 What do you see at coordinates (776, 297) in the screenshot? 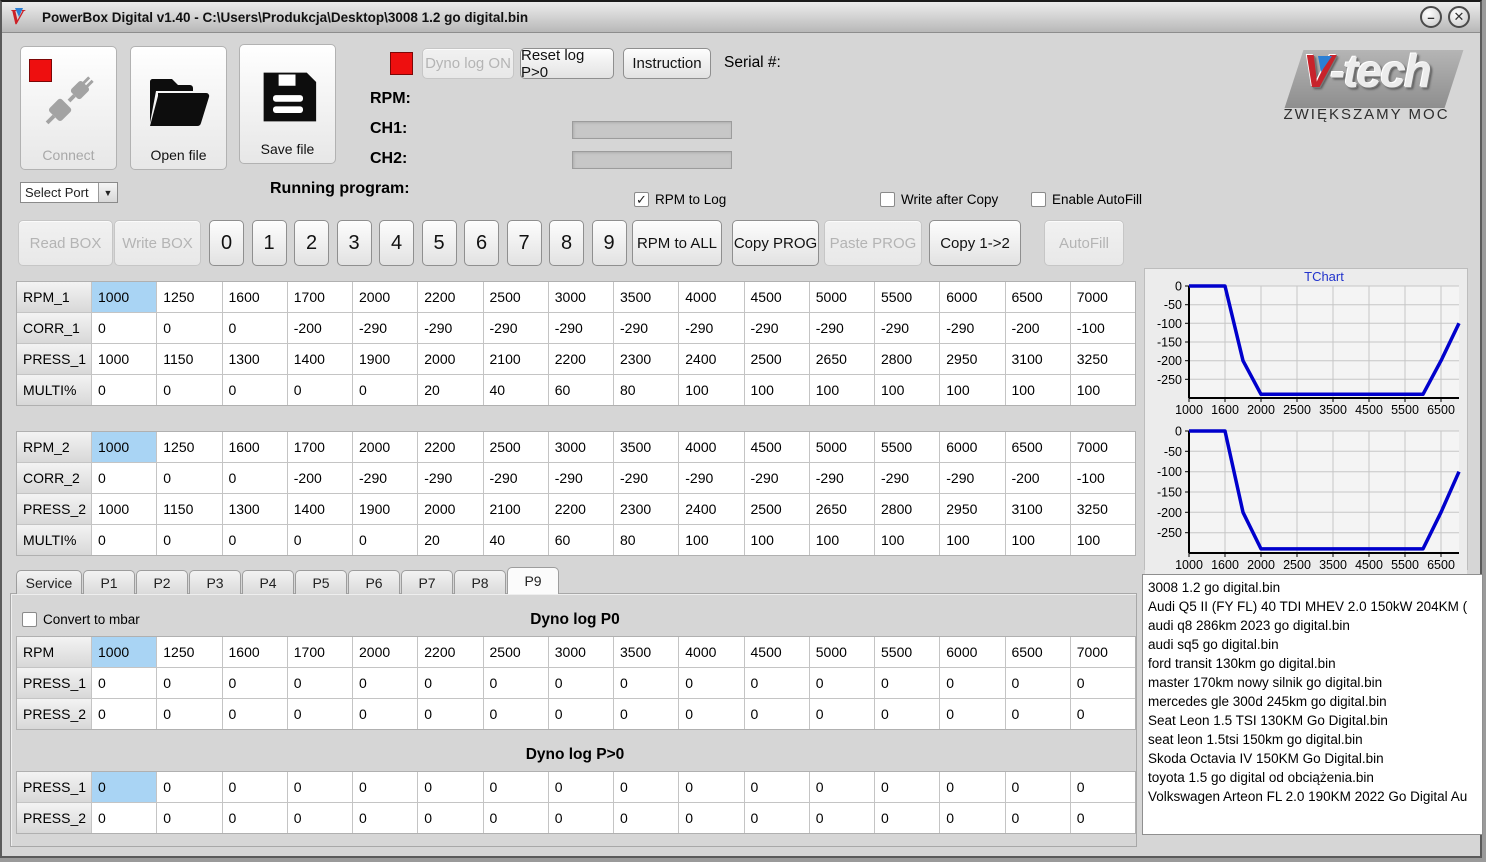
I see `table-cell: 4500` at bounding box center [776, 297].